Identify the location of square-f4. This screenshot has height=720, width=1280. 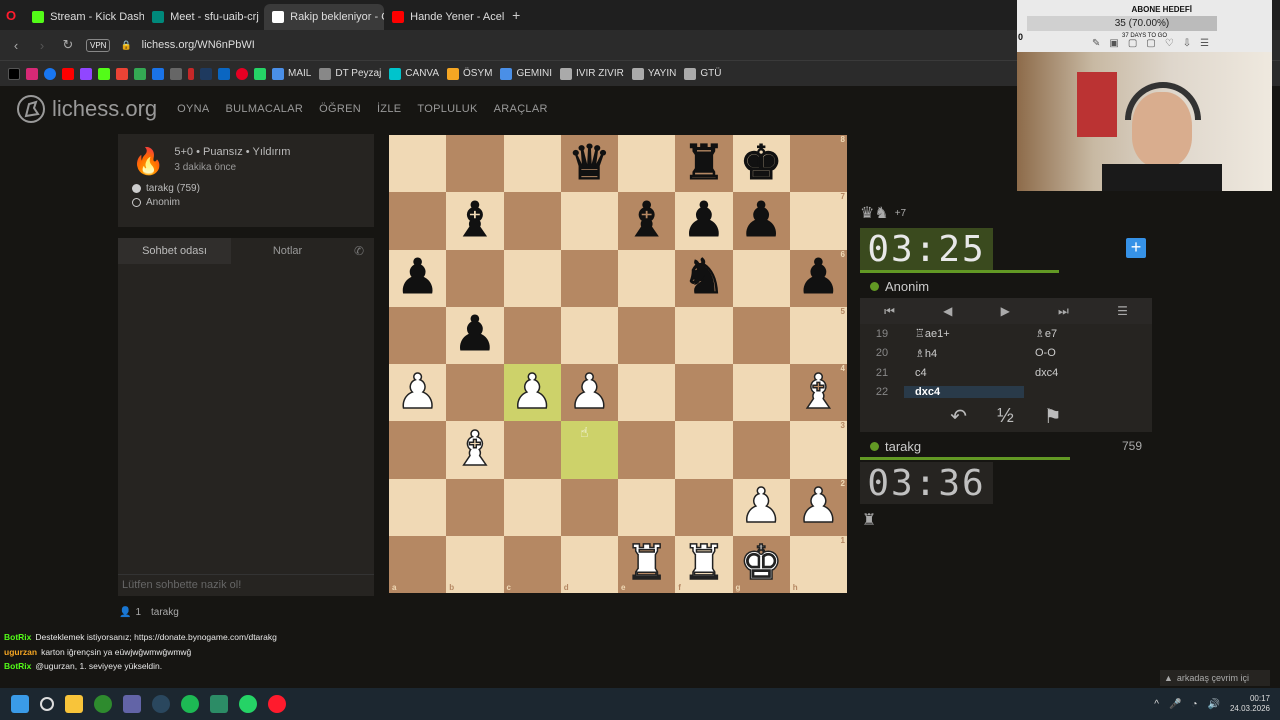
(704, 393).